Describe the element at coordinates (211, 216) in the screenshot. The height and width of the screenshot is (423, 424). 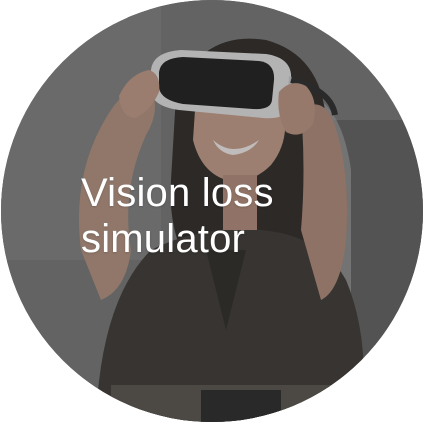
I see `tile-title: Vision loss simulator` at that location.